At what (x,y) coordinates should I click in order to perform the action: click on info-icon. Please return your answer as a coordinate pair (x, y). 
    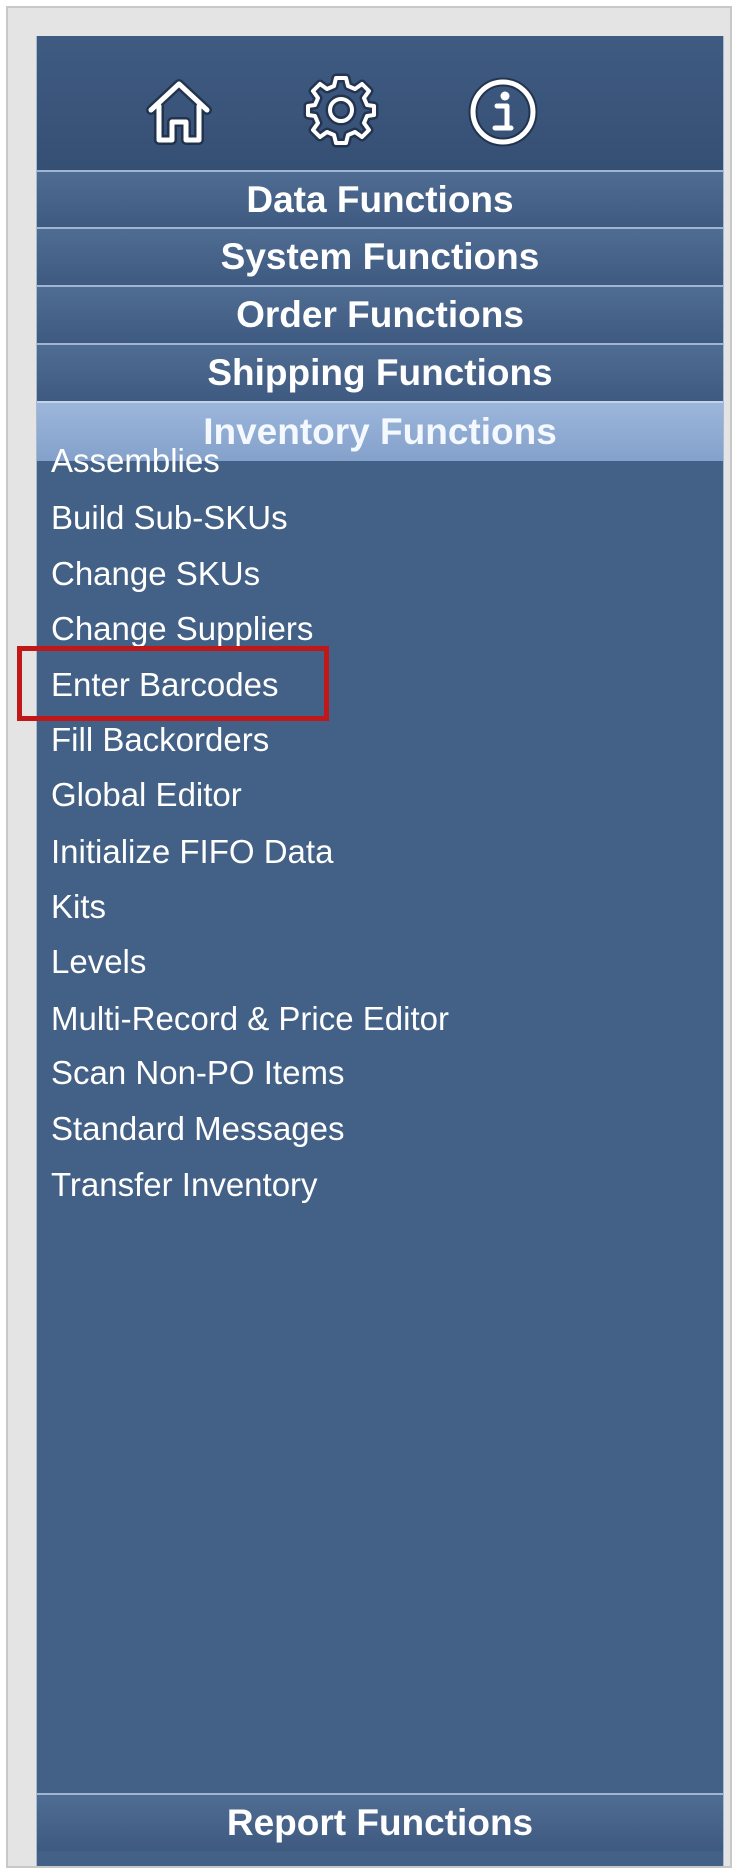
    Looking at the image, I should click on (503, 110).